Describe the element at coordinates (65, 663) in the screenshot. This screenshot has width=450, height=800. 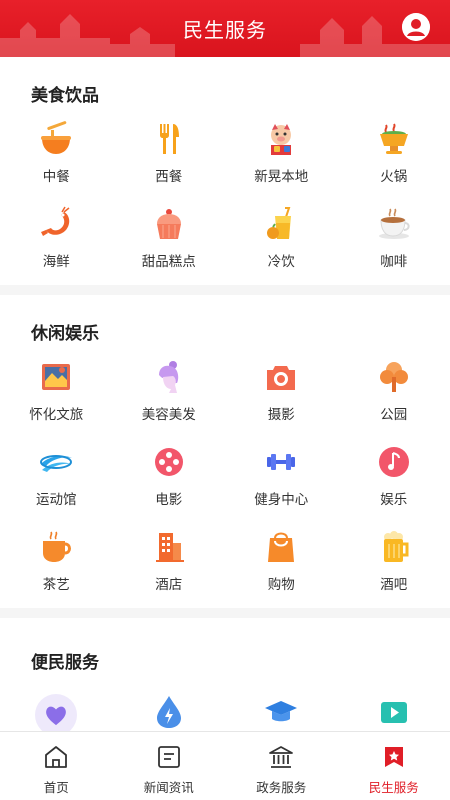
I see `section-title: 便民服务` at that location.